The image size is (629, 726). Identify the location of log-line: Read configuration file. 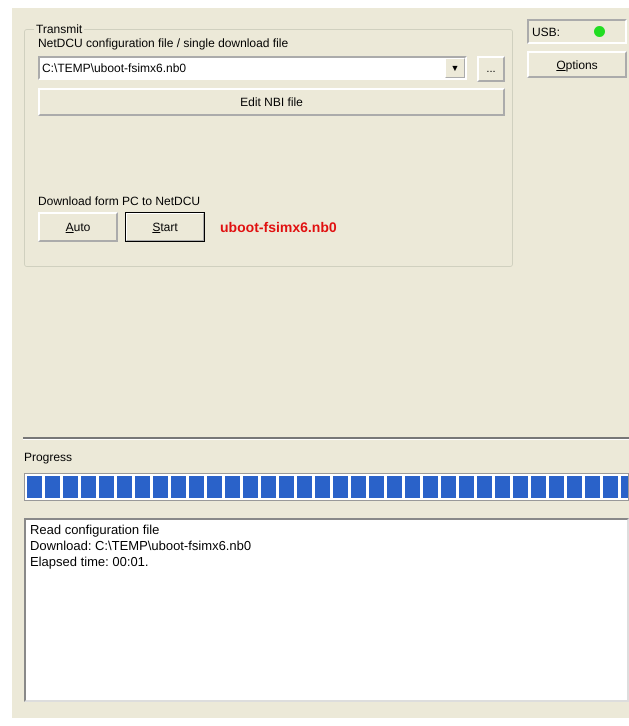
(95, 530).